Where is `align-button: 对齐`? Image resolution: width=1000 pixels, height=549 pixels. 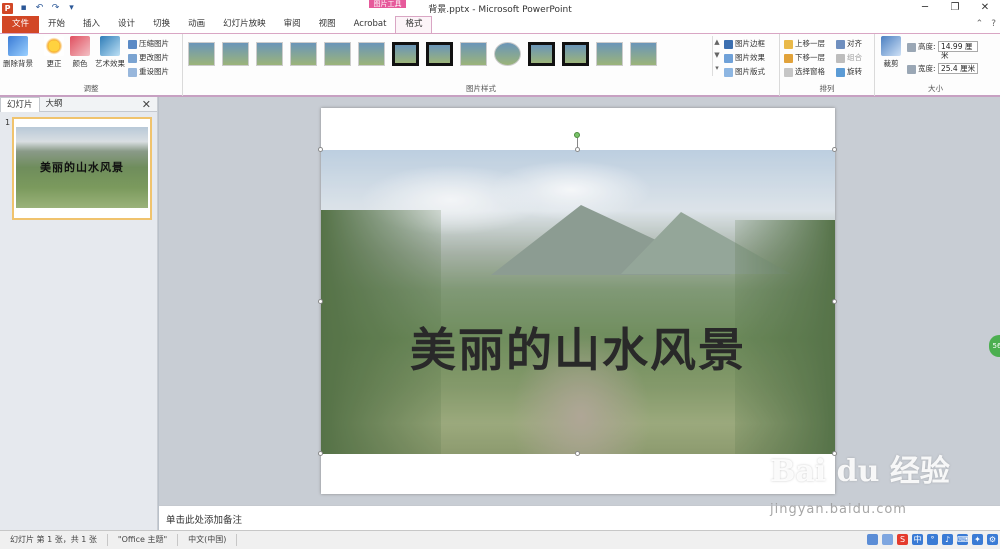 align-button: 对齐 is located at coordinates (849, 44).